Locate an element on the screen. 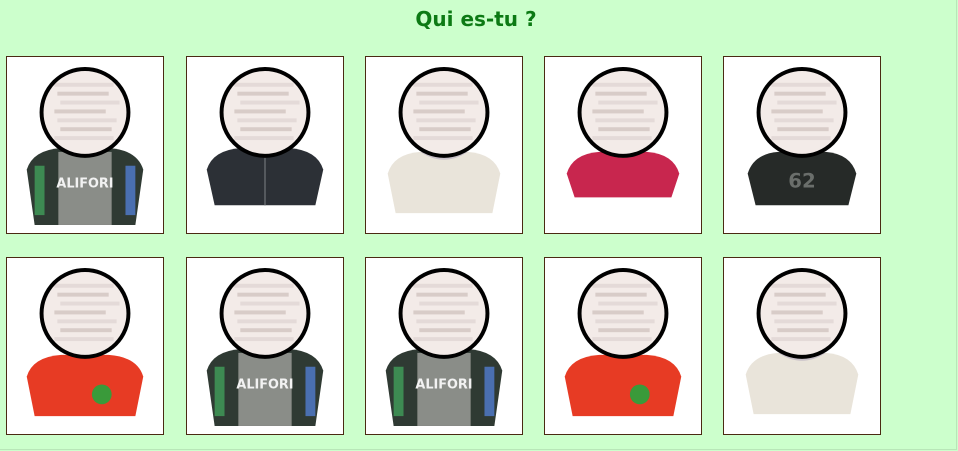  child-photo: 62 is located at coordinates (802, 136).